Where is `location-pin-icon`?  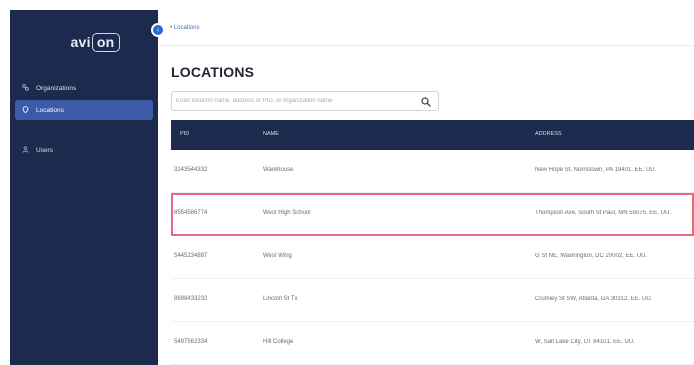
location-pin-icon is located at coordinates (28, 110).